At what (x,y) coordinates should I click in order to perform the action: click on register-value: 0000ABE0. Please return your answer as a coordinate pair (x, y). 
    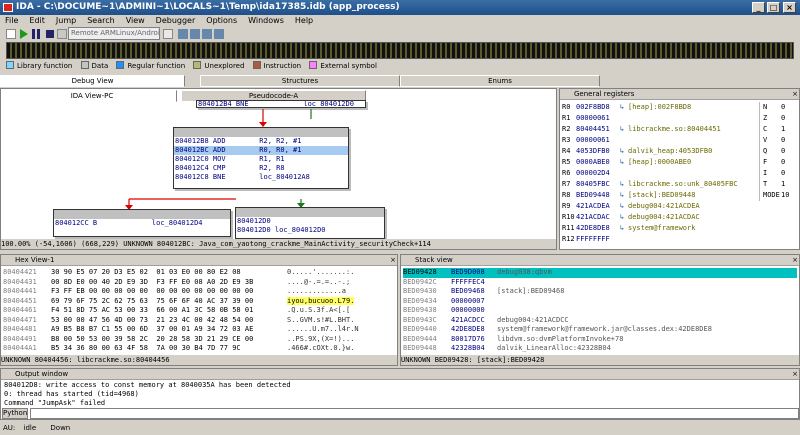
    Looking at the image, I should click on (598, 162).